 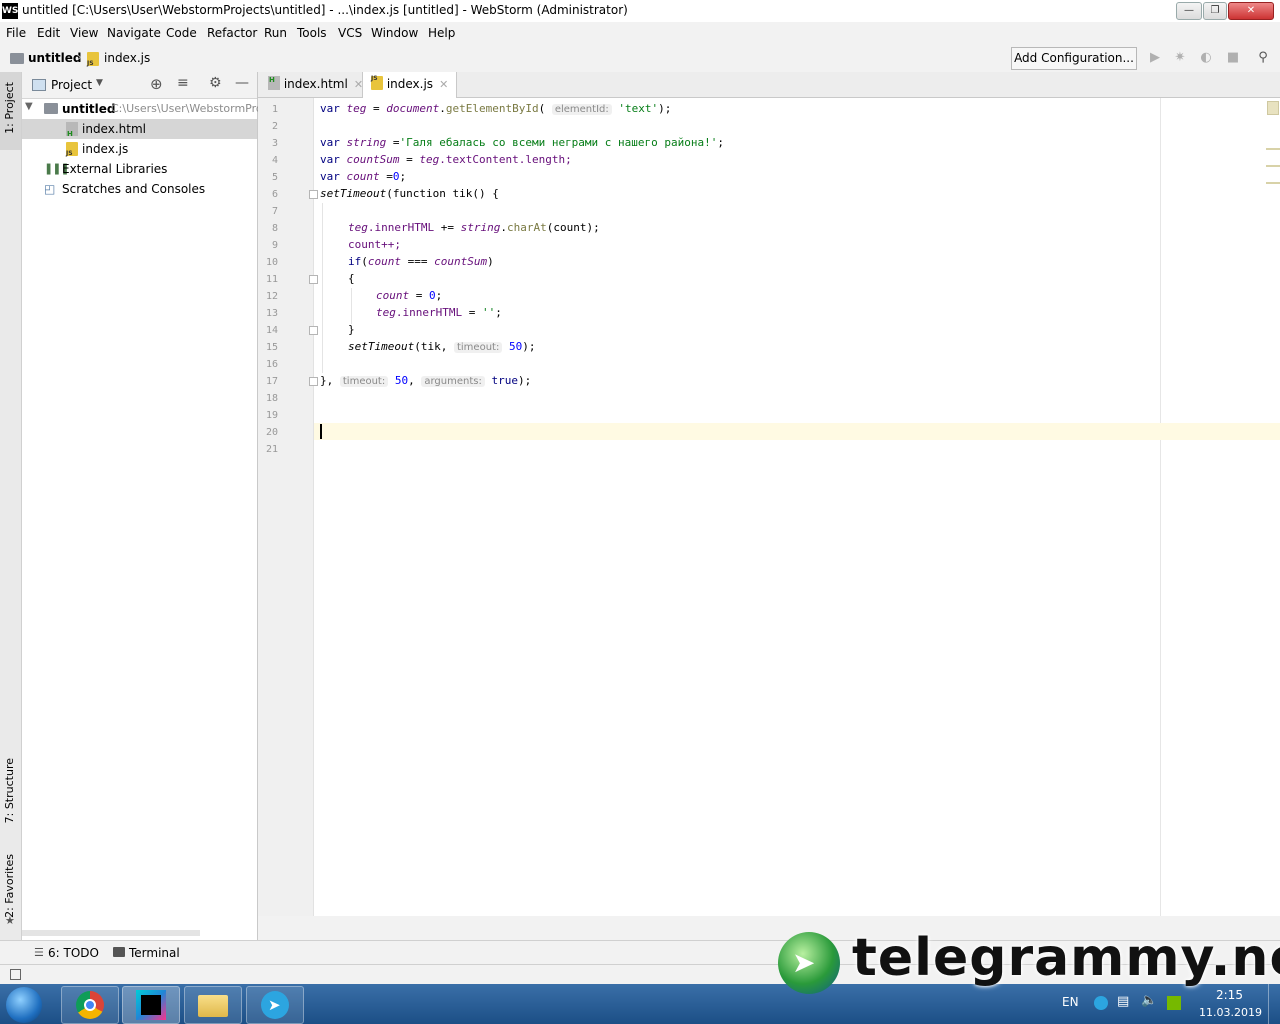 I want to click on coverage-icon: ◐, so click(x=1206, y=58).